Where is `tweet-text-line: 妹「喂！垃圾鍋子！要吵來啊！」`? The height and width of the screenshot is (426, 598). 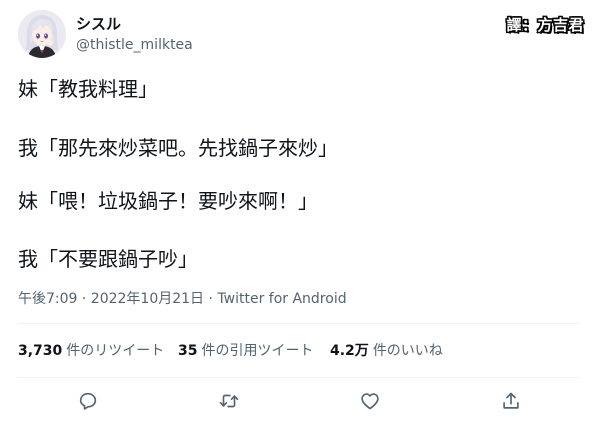
tweet-text-line: 妹「喂！垃圾鍋子！要吵來啊！」 is located at coordinates (168, 201).